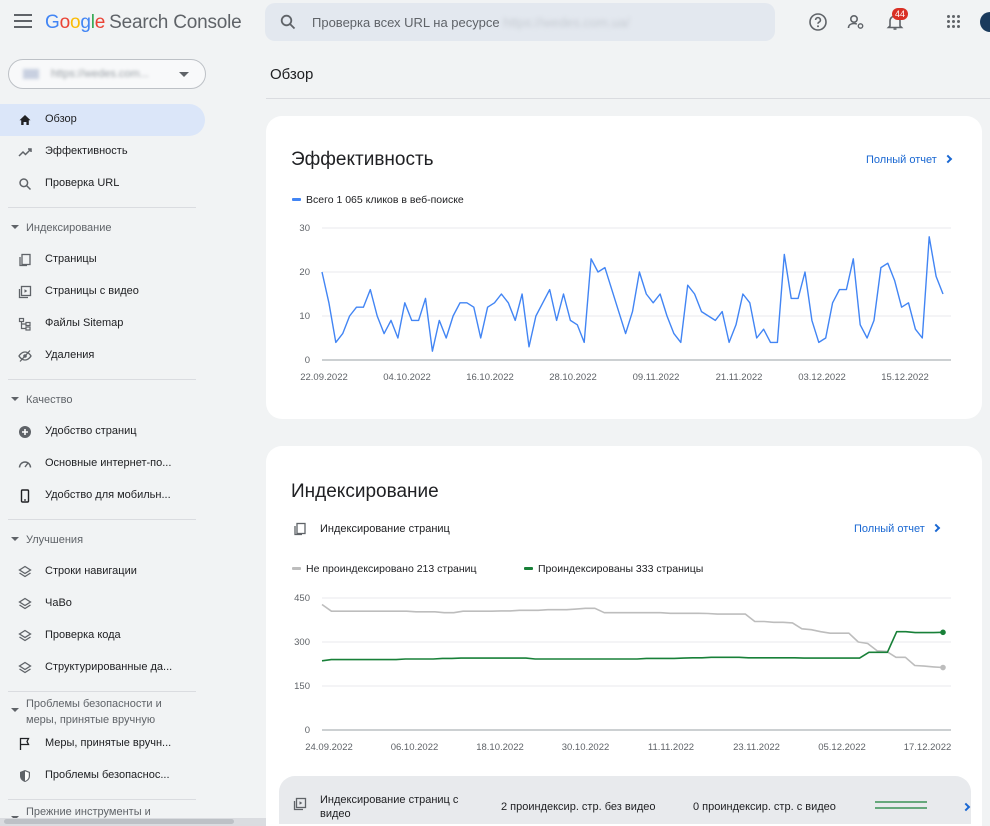 The height and width of the screenshot is (826, 990). I want to click on y-tick-label: 150, so click(302, 686).